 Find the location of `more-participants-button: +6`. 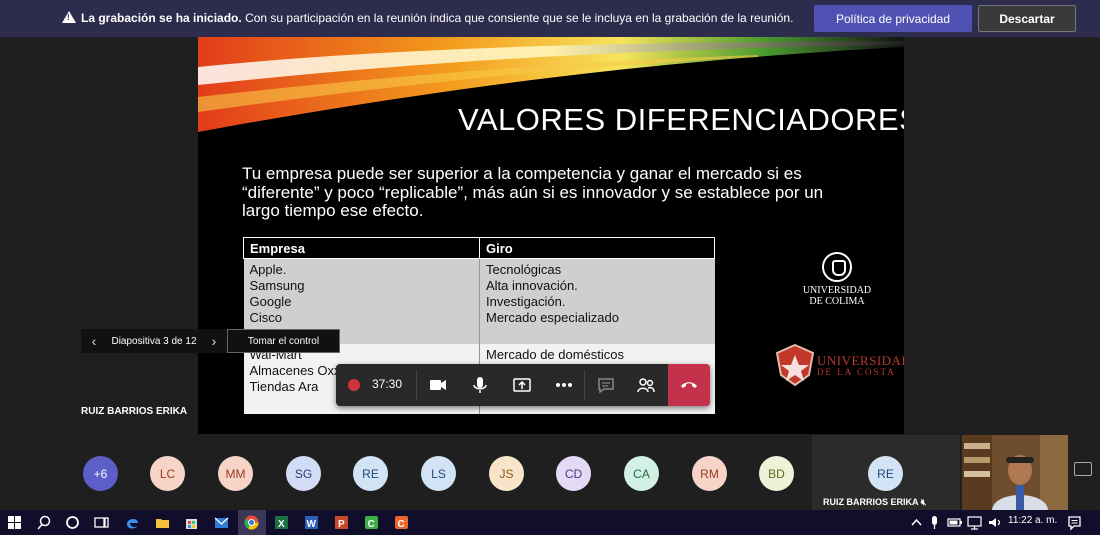

more-participants-button: +6 is located at coordinates (100, 473).